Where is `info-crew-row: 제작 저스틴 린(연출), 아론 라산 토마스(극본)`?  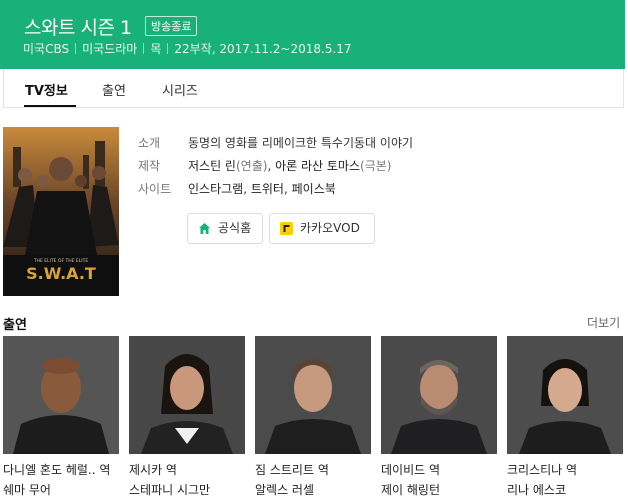
info-crew-row: 제작 저스틴 린(연출), 아론 라산 토마스(극본) is located at coordinates (264, 165).